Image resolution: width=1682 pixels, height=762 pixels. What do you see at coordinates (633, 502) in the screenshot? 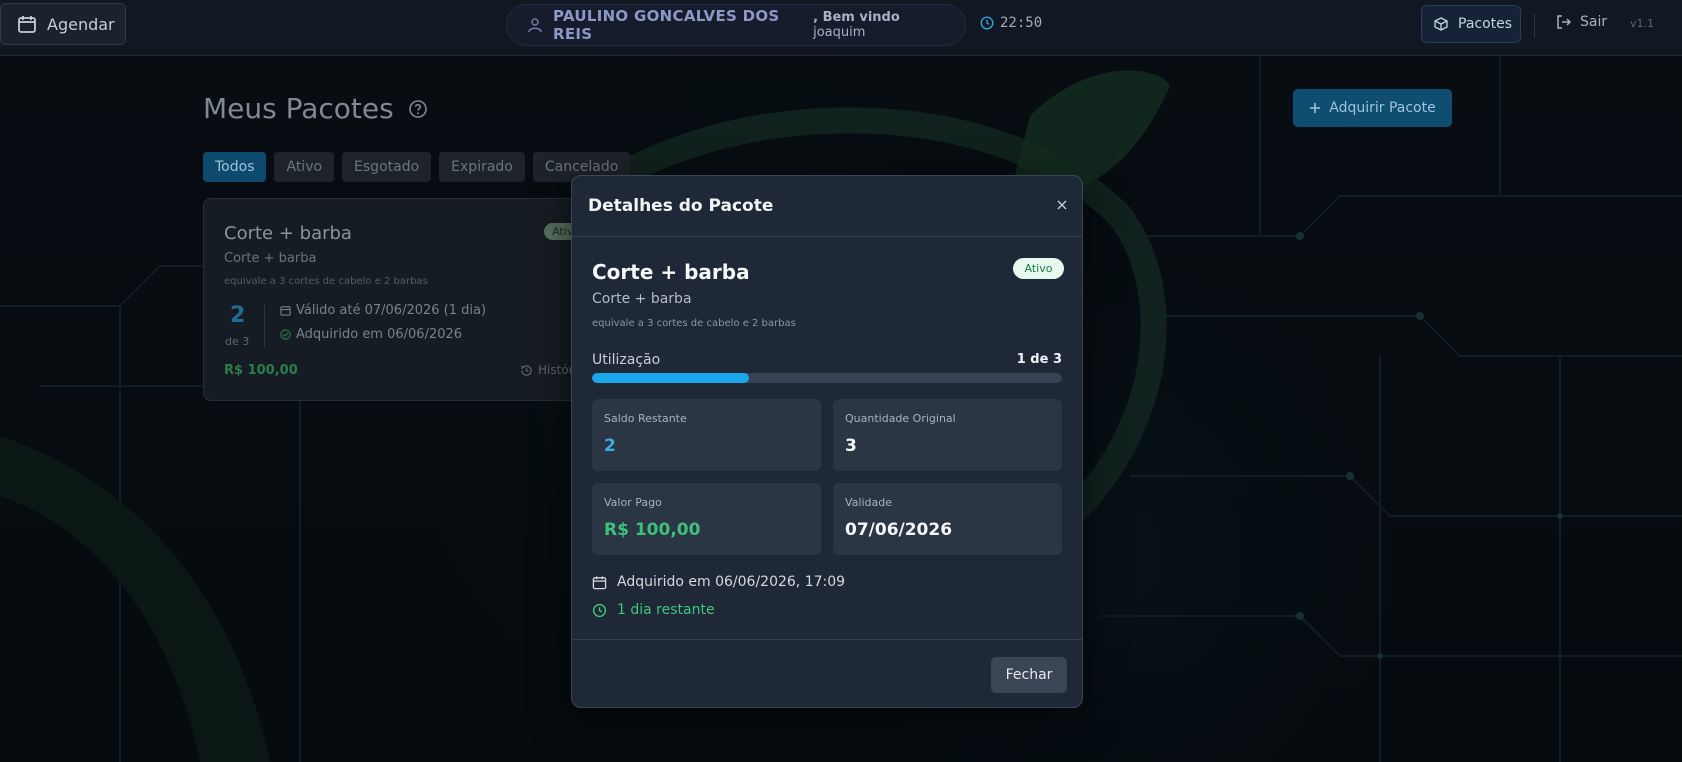
I see `valor-pago-label: Valor Pago` at bounding box center [633, 502].